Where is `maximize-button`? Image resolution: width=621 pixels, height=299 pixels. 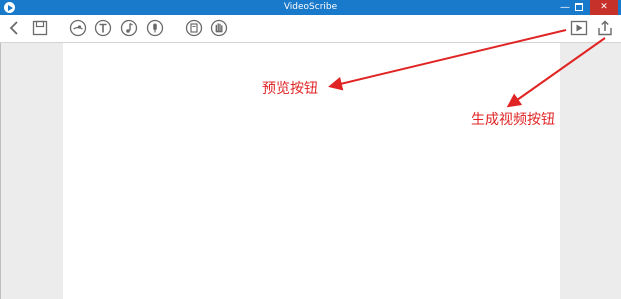
maximize-button is located at coordinates (579, 7).